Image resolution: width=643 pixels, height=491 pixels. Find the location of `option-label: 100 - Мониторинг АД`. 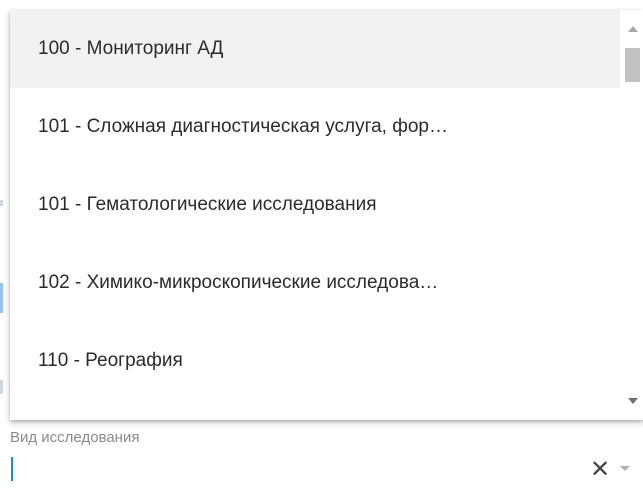

option-label: 100 - Мониторинг АД is located at coordinates (131, 48).